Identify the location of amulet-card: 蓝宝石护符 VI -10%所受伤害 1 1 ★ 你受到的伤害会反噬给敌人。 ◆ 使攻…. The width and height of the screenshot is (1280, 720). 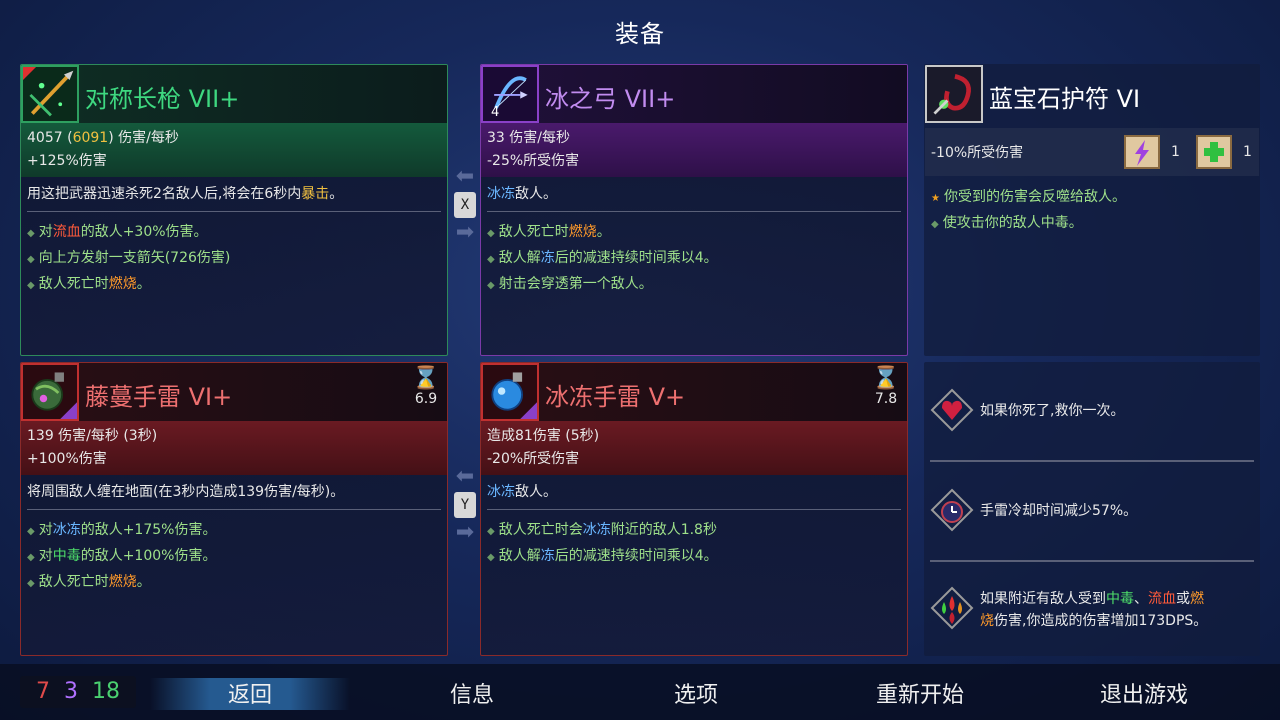
(1092, 210).